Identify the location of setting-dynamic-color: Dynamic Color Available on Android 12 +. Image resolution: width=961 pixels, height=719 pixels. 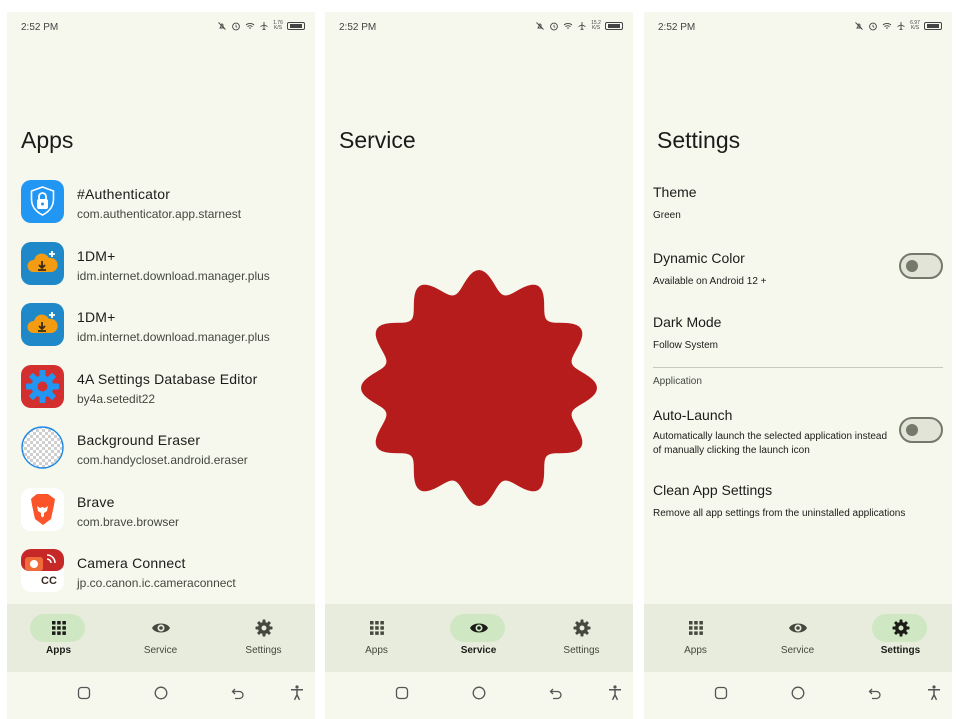
(798, 269).